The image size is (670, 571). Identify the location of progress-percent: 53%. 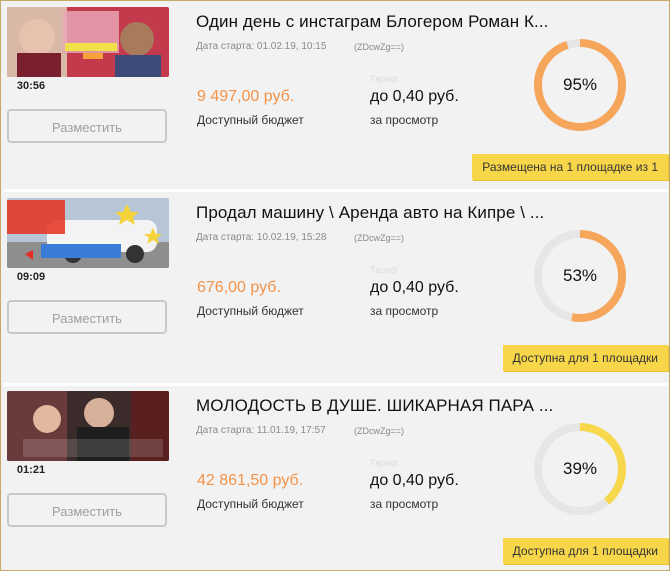
(580, 275).